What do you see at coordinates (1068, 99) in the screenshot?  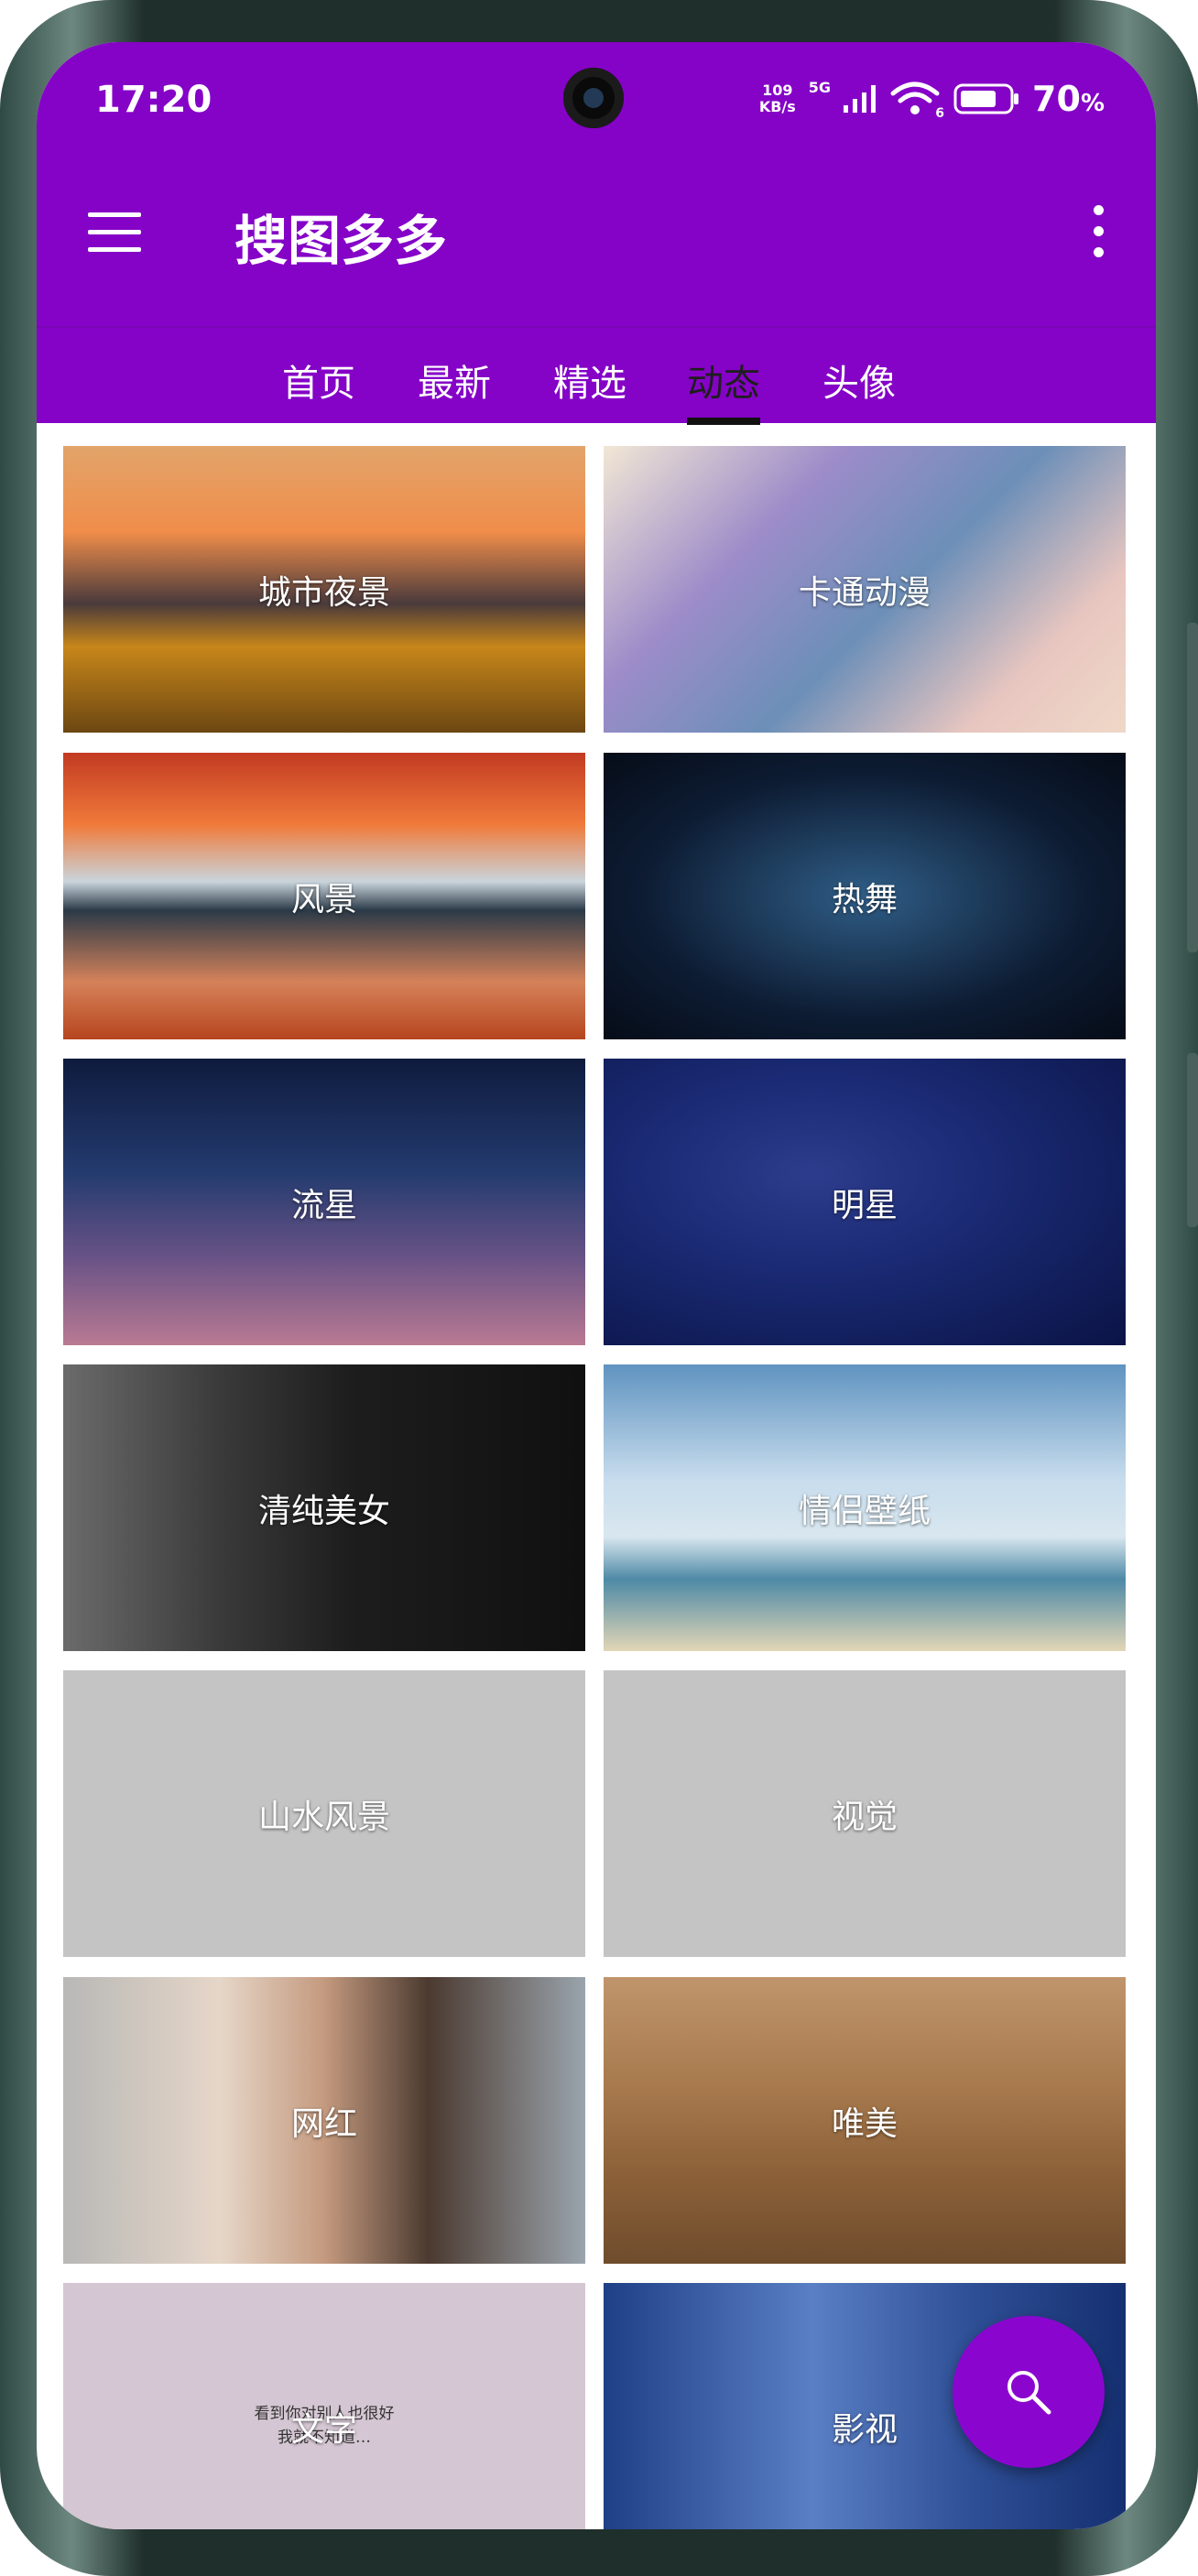 I see `battery-percent: 70%` at bounding box center [1068, 99].